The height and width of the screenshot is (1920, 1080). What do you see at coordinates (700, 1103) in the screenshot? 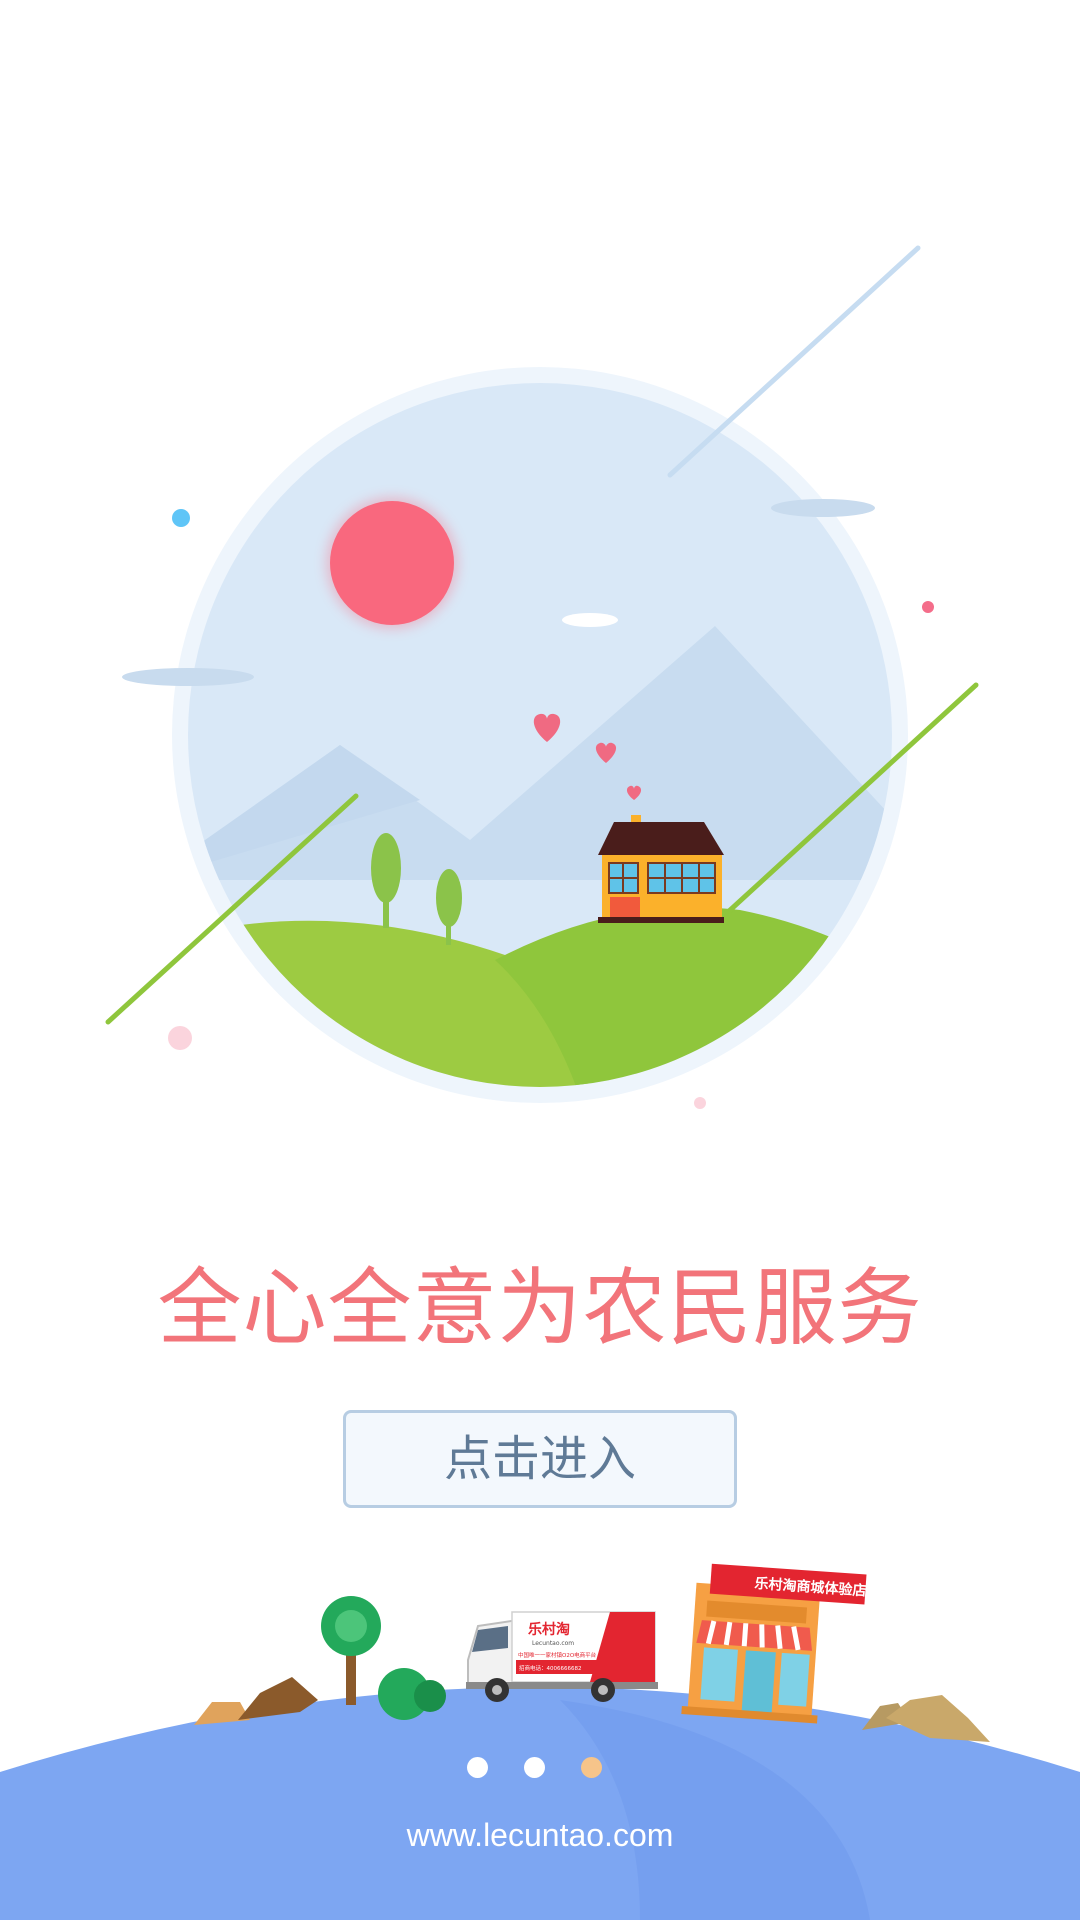
I see `small-pink-dot` at bounding box center [700, 1103].